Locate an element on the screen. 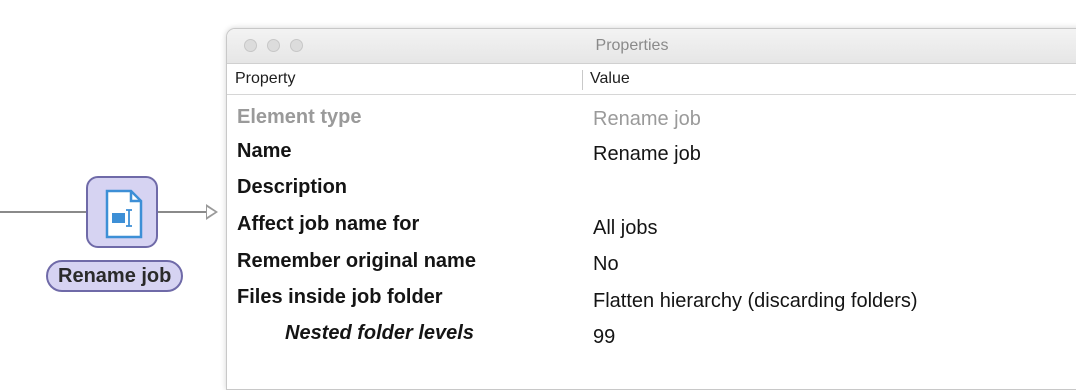 This screenshot has height=390, width=1076. property-row-element-type: Element type Rename job is located at coordinates (651, 118).